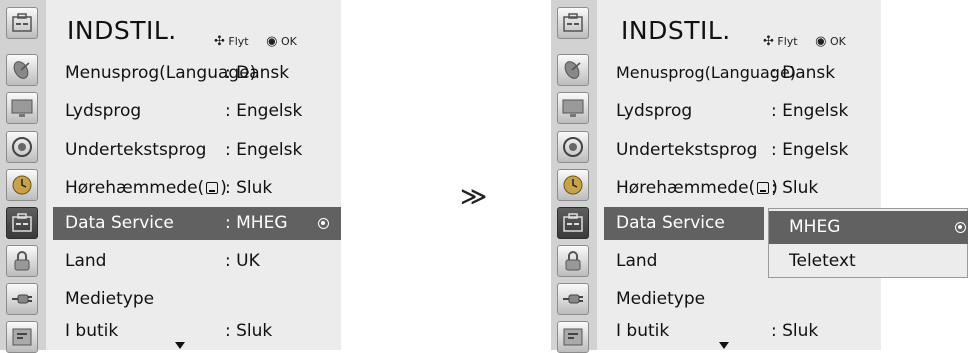 The height and width of the screenshot is (353, 968). Describe the element at coordinates (706, 72) in the screenshot. I see `row-label: Menusprog(Language)` at that location.